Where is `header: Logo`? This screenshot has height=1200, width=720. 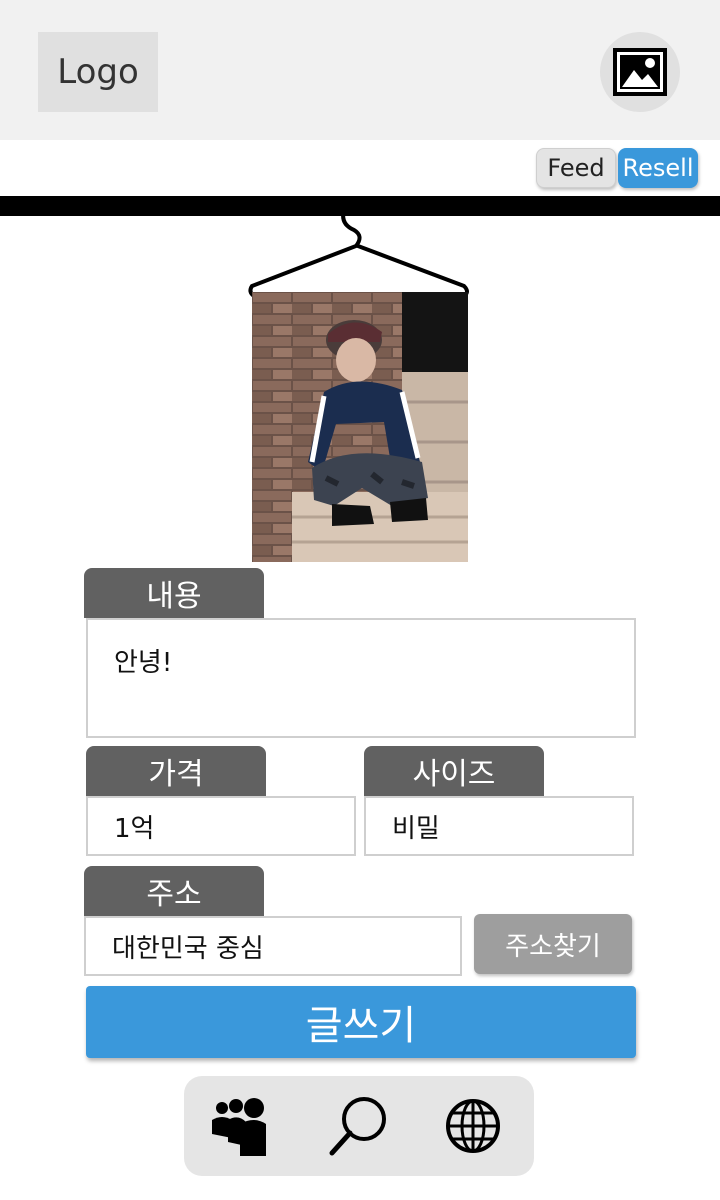 header: Logo is located at coordinates (360, 70).